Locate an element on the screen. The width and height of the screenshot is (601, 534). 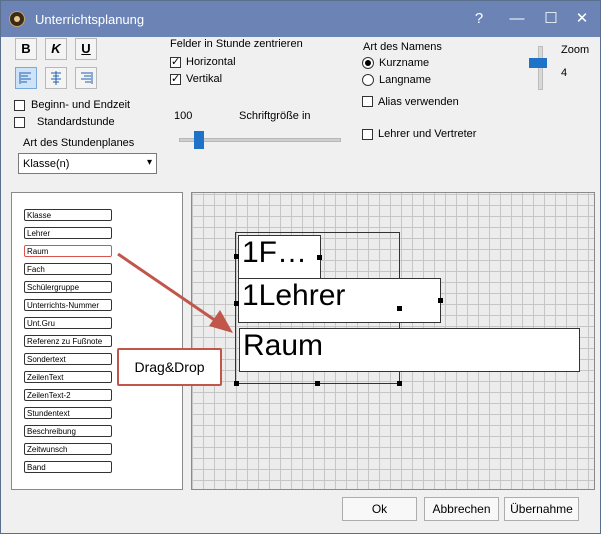
drag-drop-callout: Drag&Drop is located at coordinates (169, 367).